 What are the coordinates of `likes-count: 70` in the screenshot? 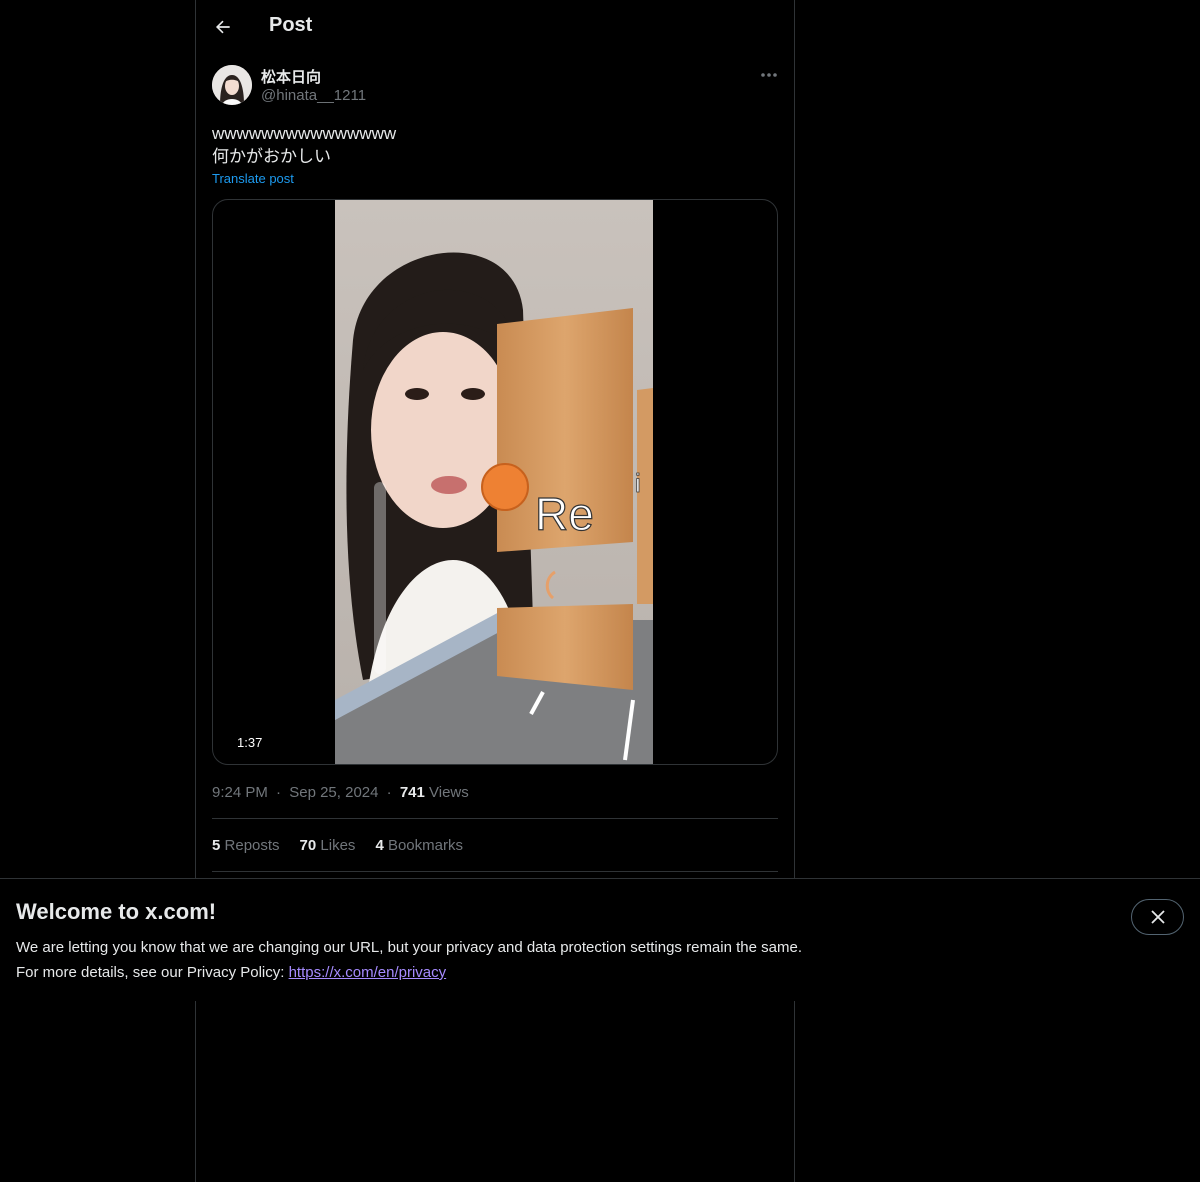 It's located at (308, 845).